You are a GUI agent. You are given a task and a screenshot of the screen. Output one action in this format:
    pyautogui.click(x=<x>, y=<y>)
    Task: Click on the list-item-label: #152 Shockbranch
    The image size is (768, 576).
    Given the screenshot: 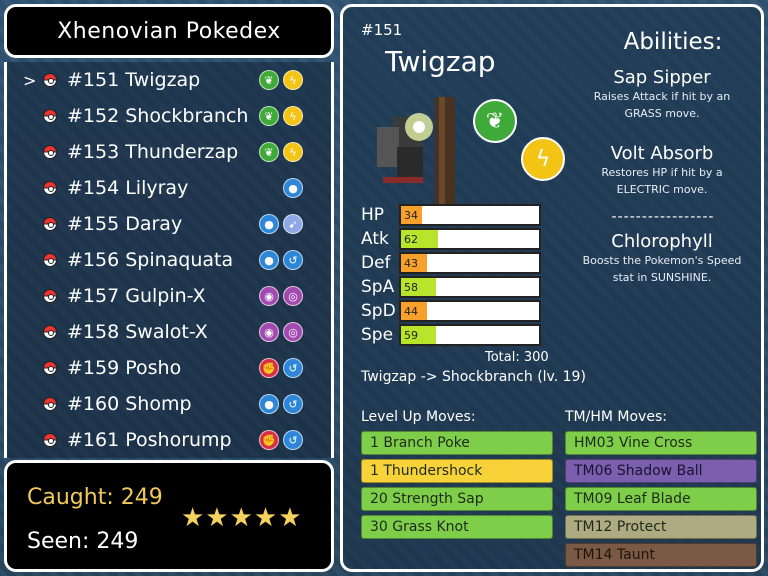 What is the action you would take?
    pyautogui.click(x=158, y=116)
    